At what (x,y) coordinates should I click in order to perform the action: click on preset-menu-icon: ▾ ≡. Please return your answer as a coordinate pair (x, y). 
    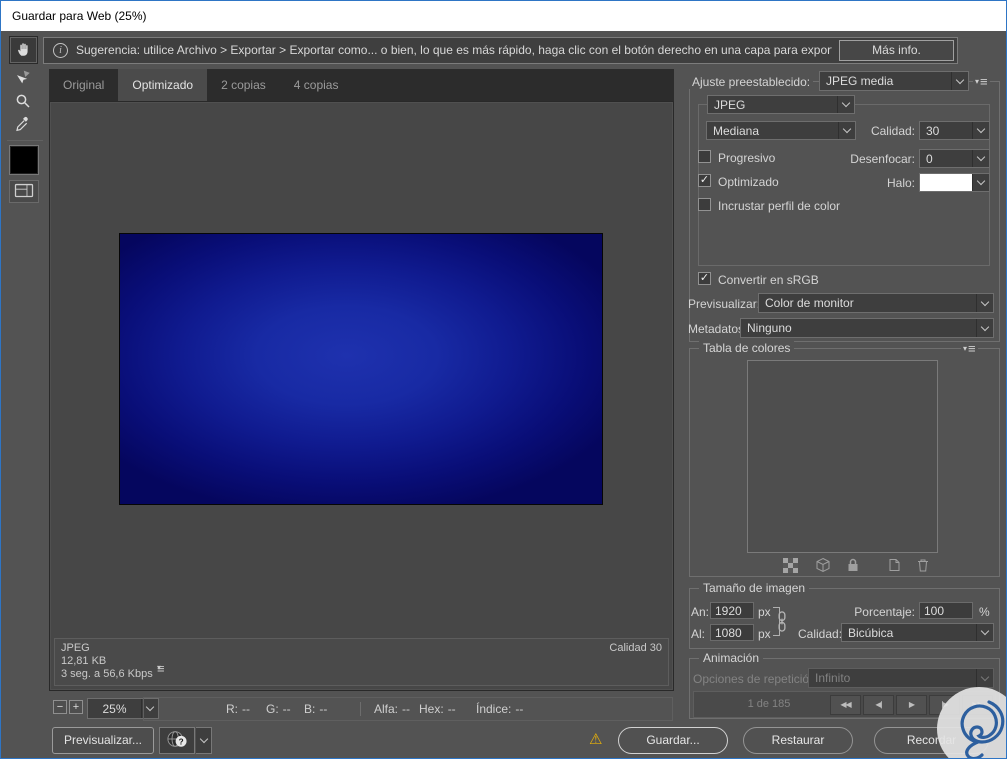
    Looking at the image, I should click on (981, 81).